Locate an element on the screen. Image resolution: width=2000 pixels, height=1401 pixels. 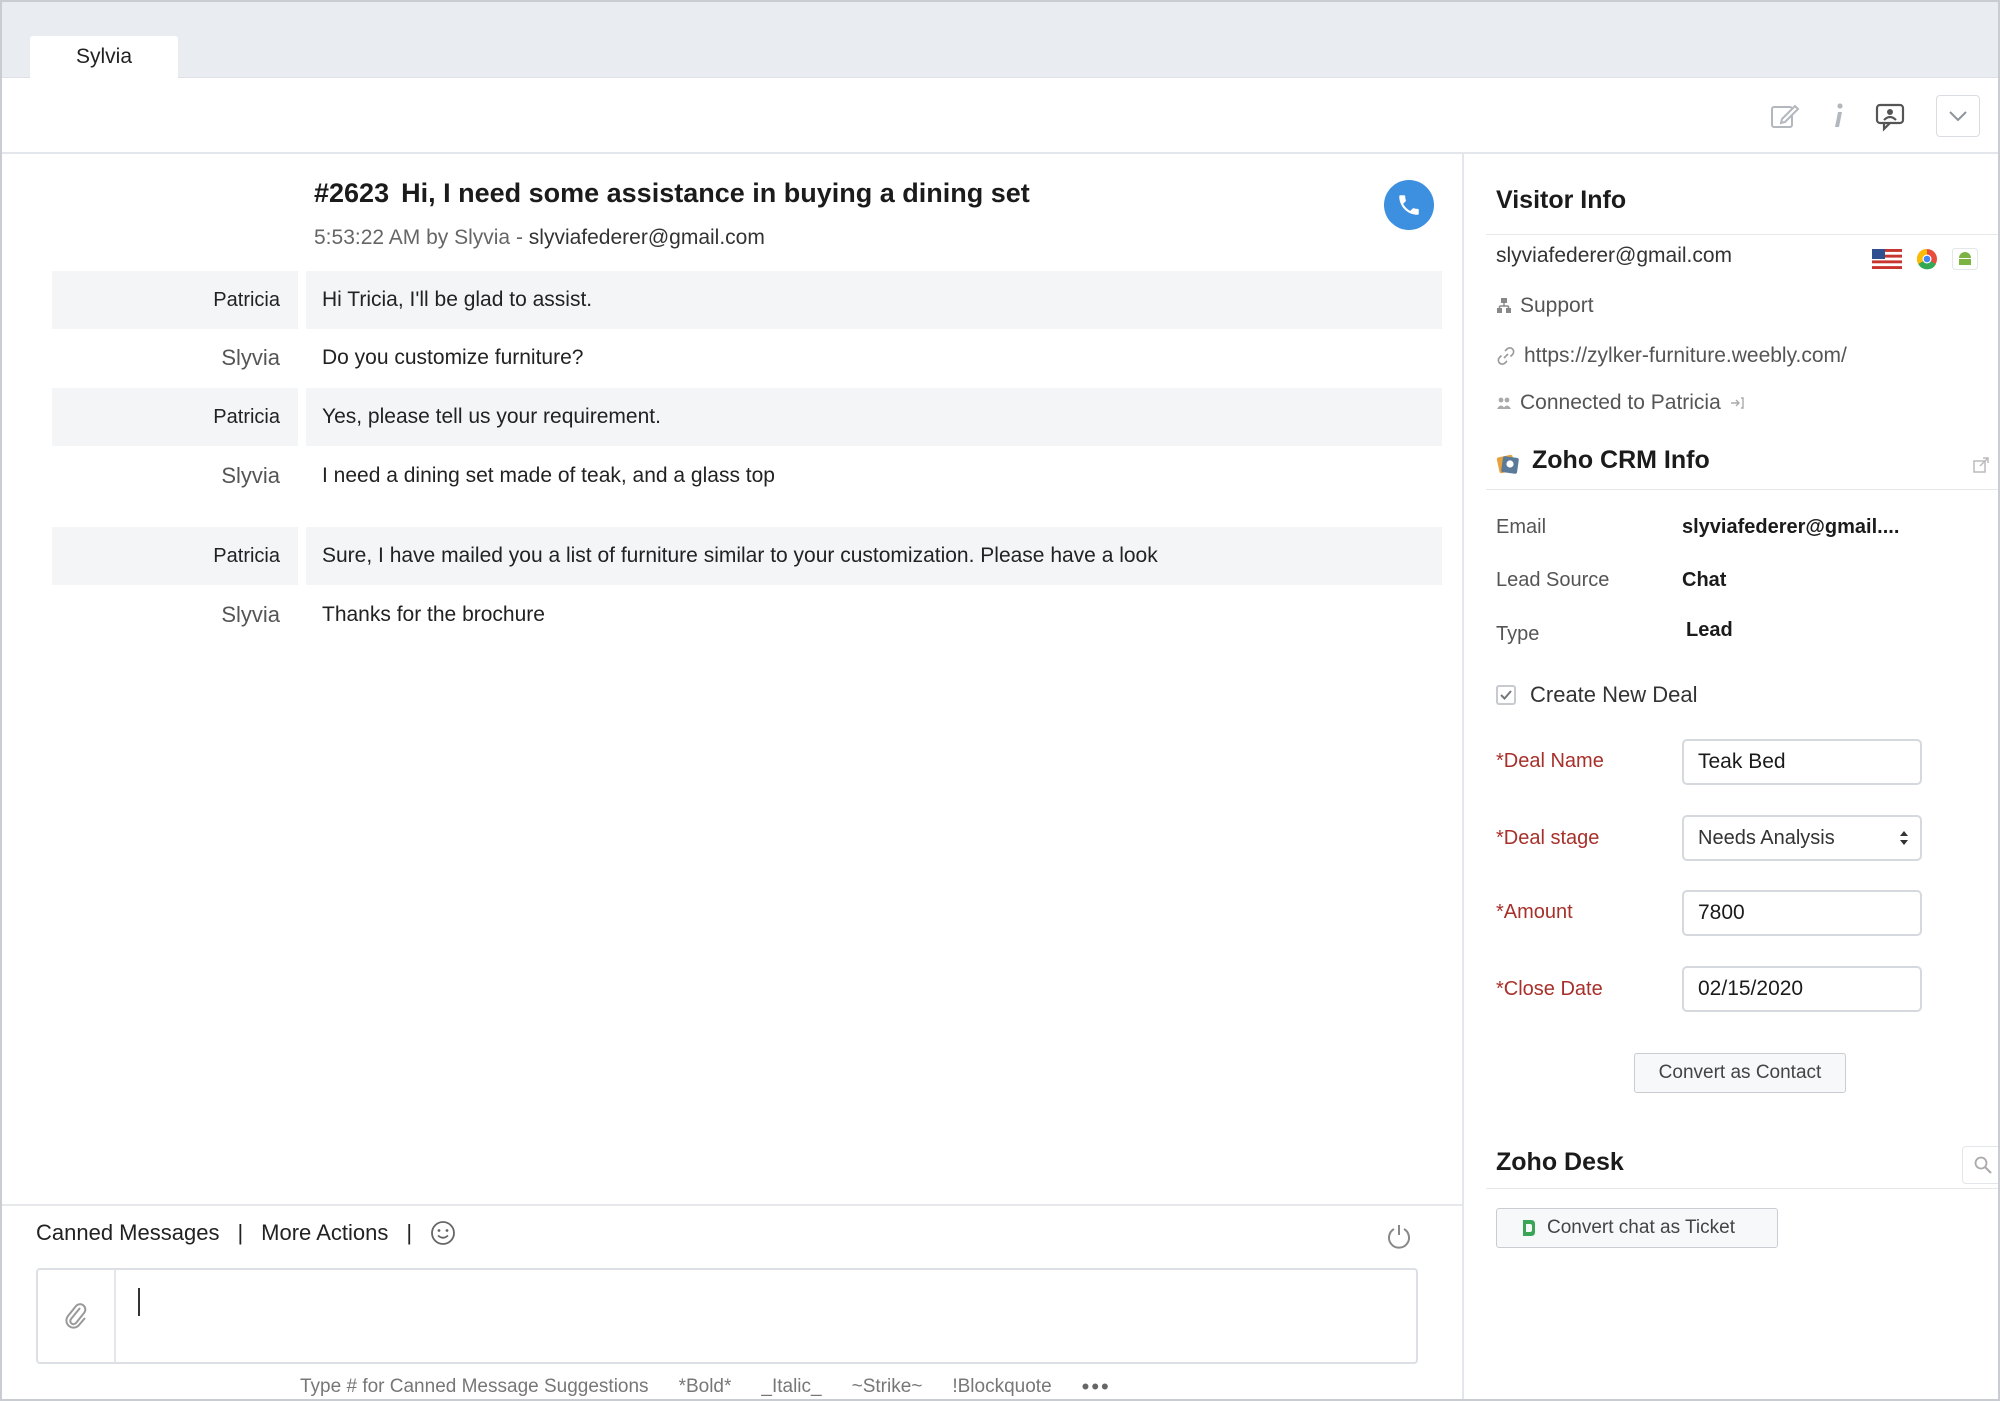
hint-blockquote: !Blockquote is located at coordinates (1002, 1386).